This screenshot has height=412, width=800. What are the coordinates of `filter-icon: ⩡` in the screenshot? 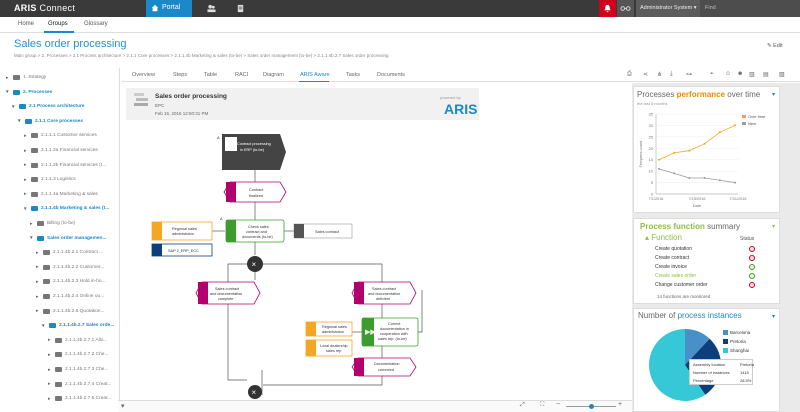 It's located at (714, 74).